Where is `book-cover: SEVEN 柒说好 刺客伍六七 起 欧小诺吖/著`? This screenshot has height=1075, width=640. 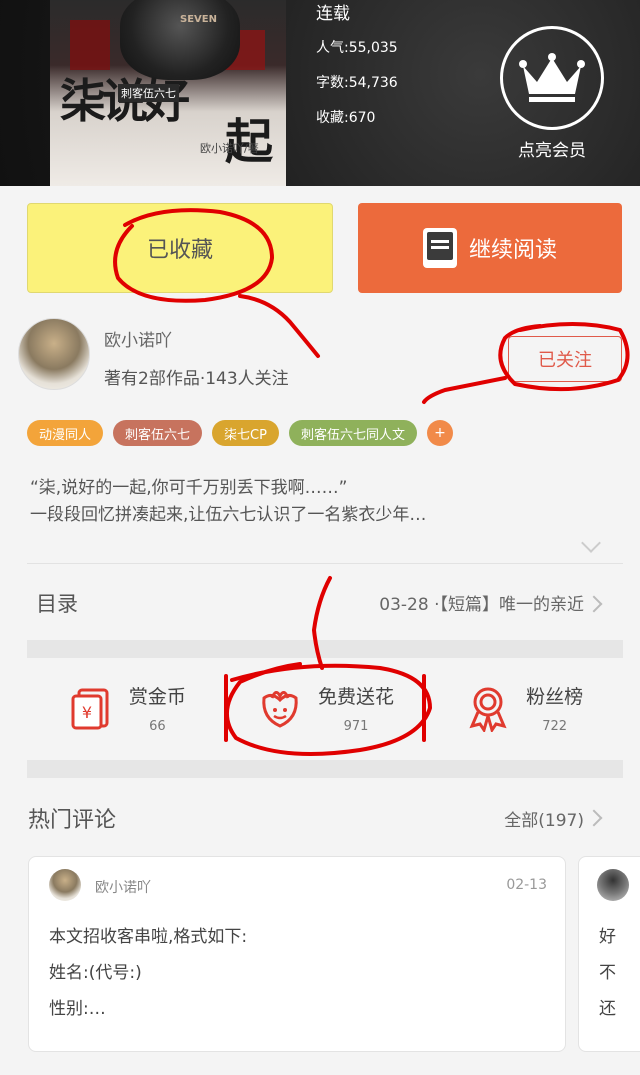 book-cover: SEVEN 柒说好 刺客伍六七 起 欧小诺吖/著 is located at coordinates (168, 93).